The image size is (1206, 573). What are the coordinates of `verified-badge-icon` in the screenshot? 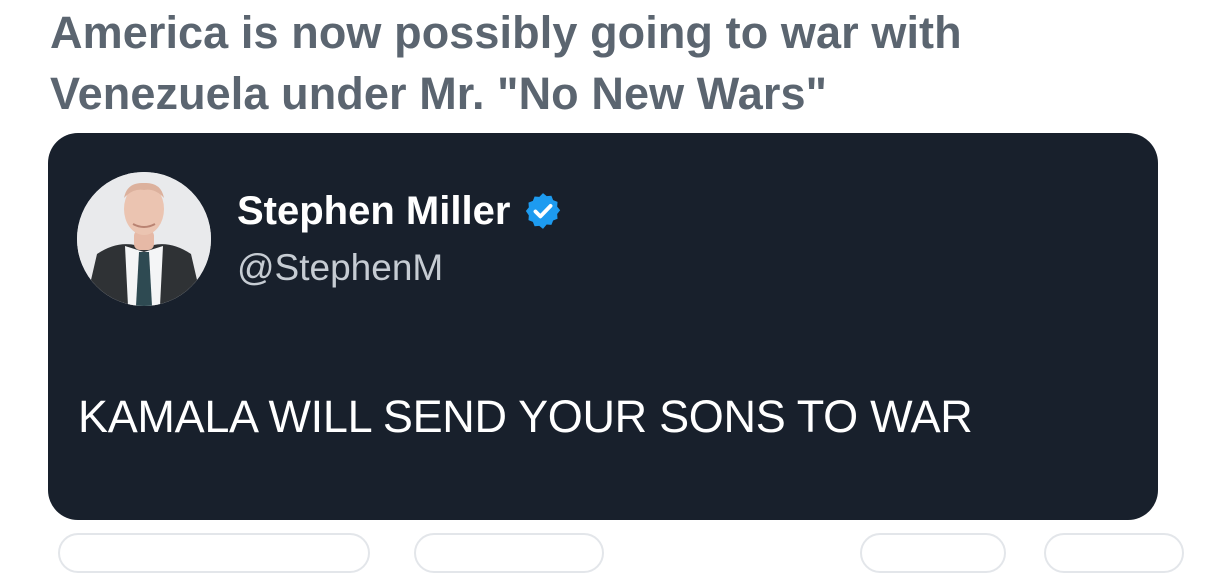 It's located at (543, 211).